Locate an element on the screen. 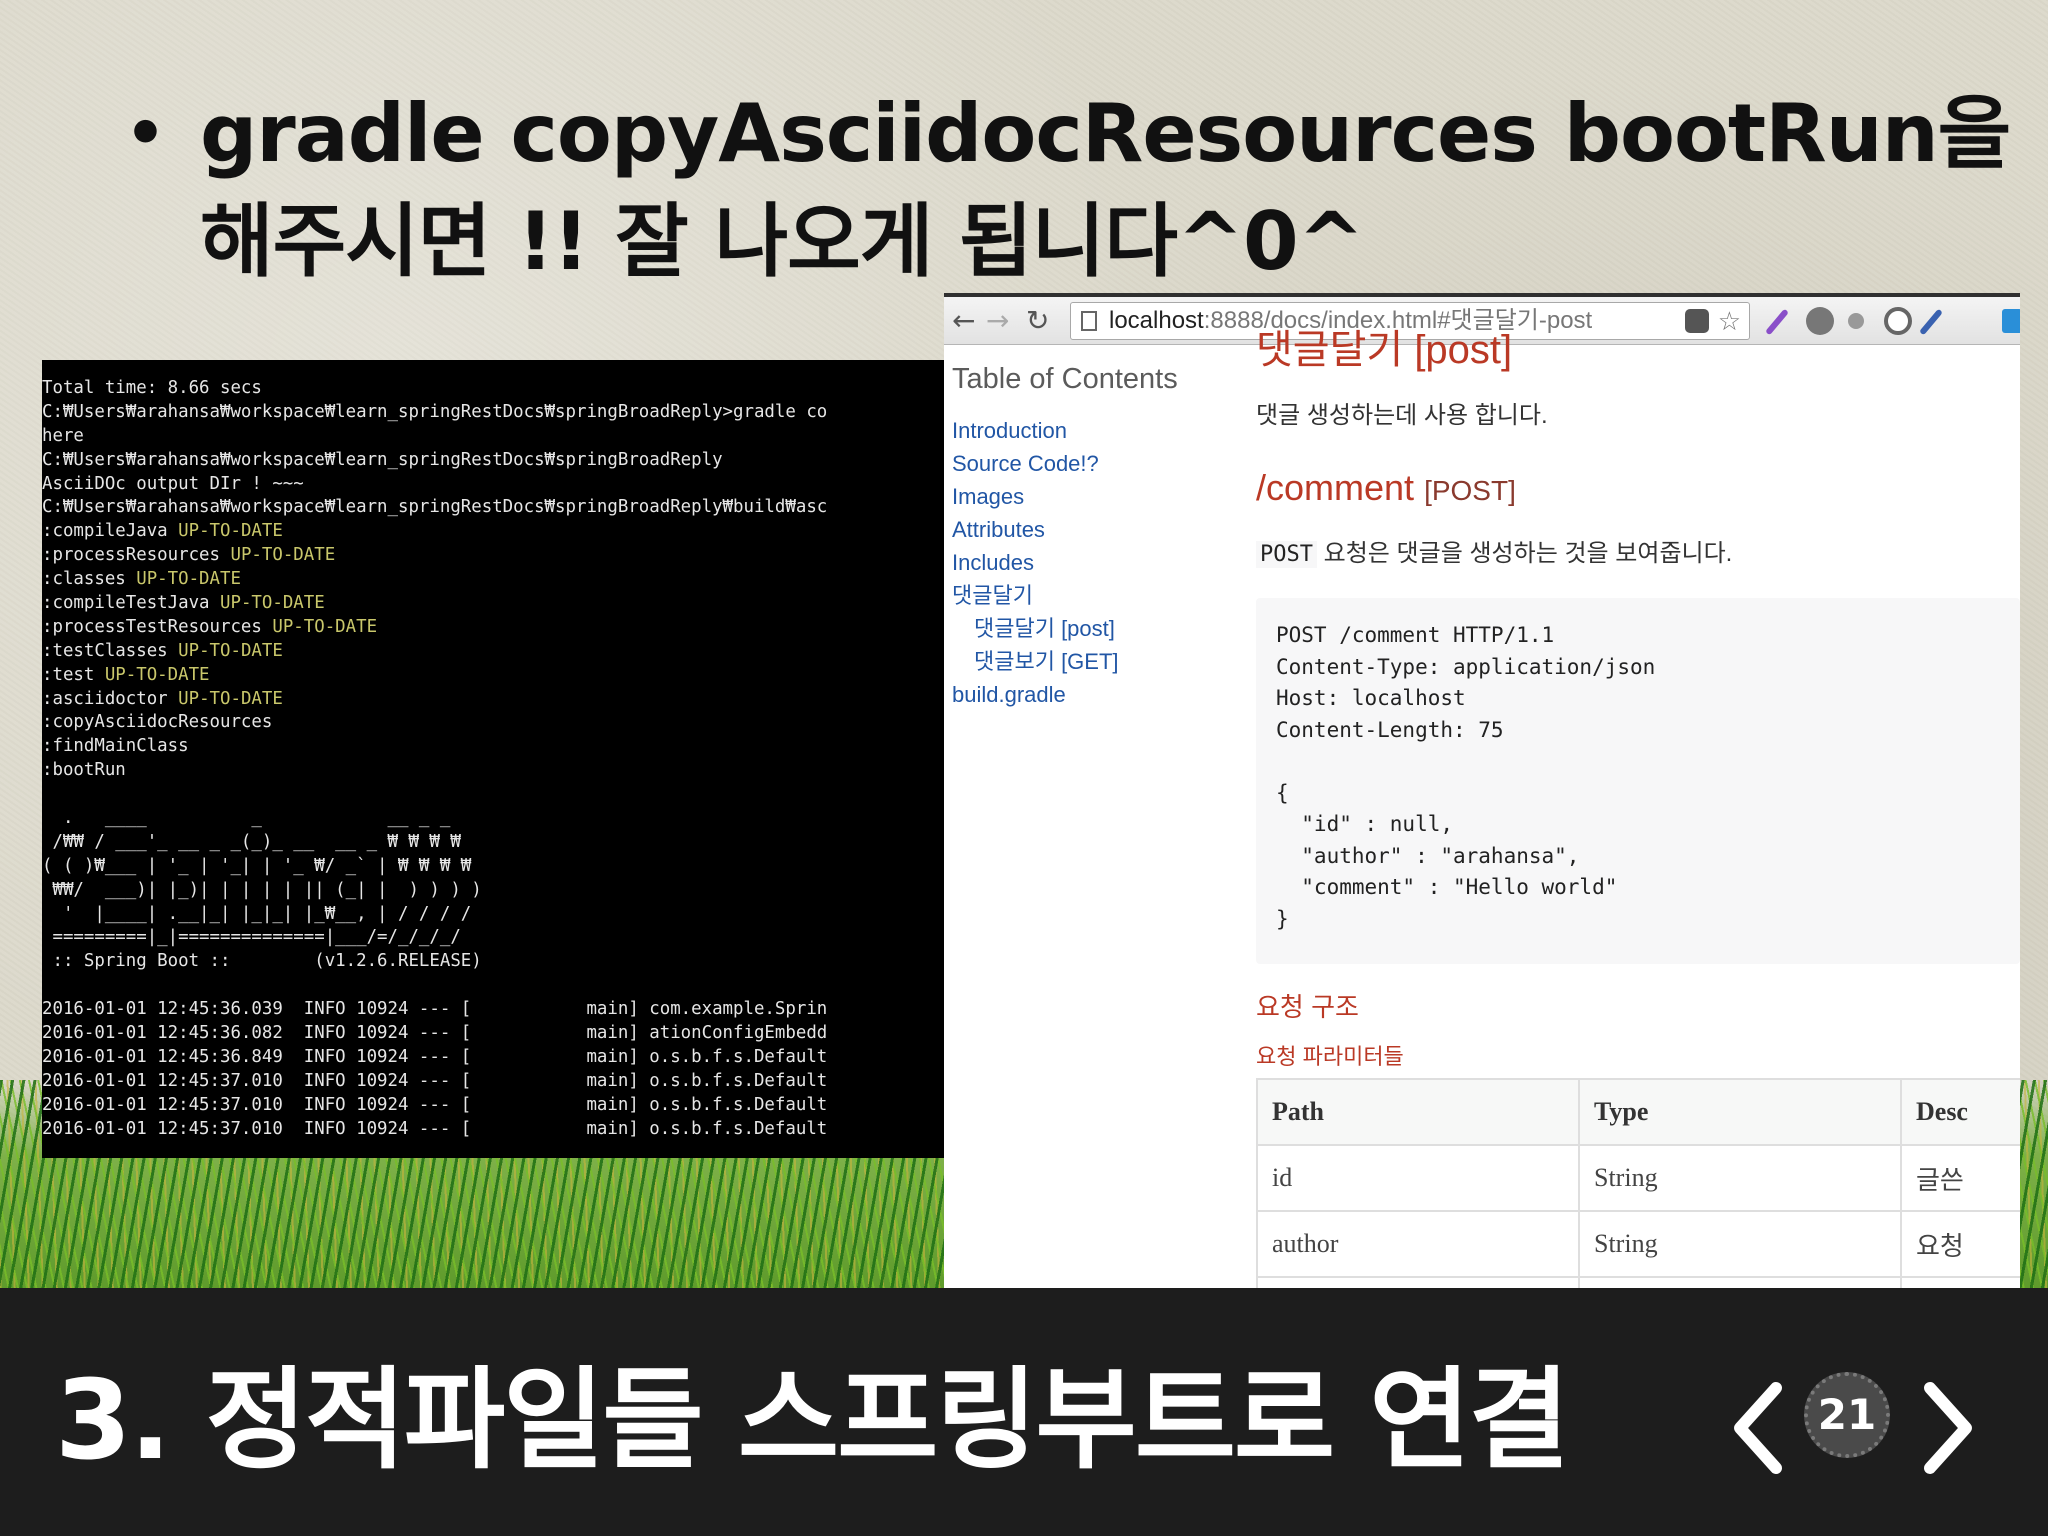  endpoint-heading: /comment [POST] is located at coordinates (1386, 488).